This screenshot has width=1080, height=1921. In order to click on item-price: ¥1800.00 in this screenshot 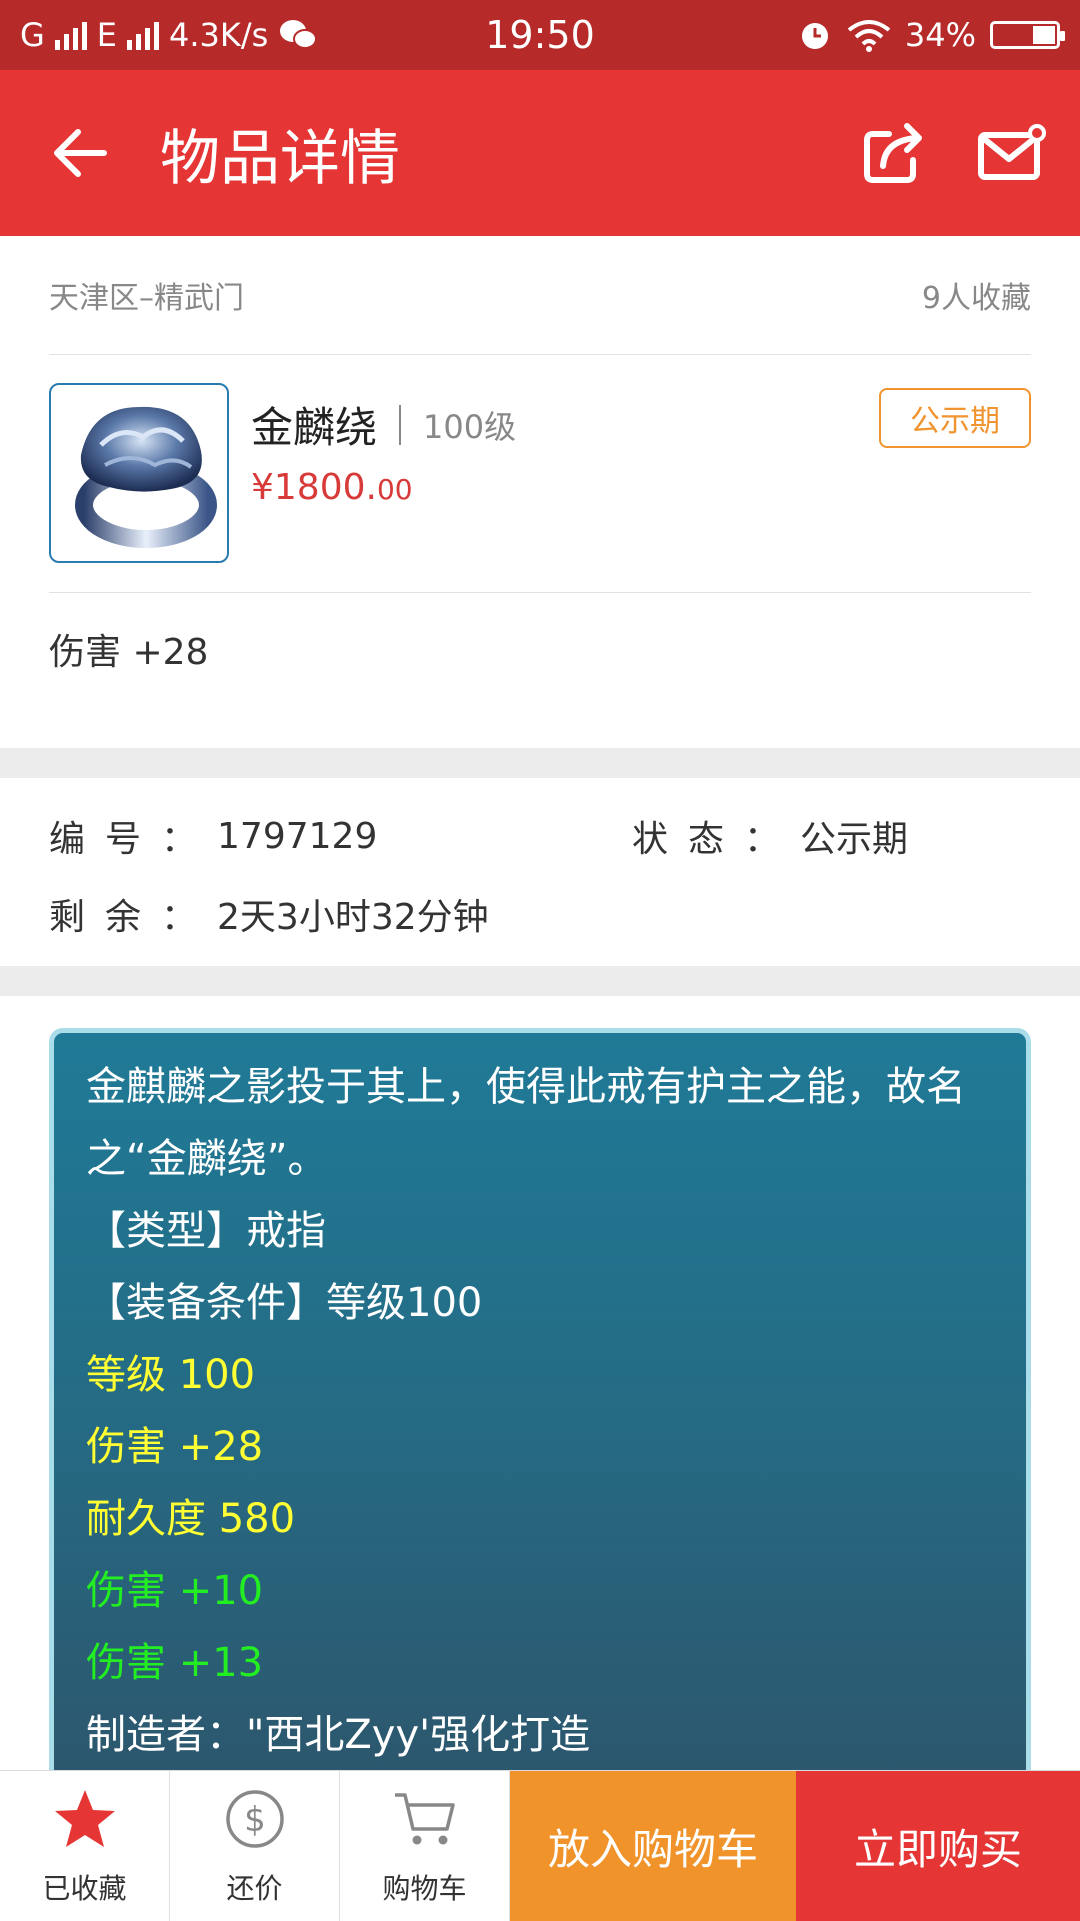, I will do `click(332, 487)`.